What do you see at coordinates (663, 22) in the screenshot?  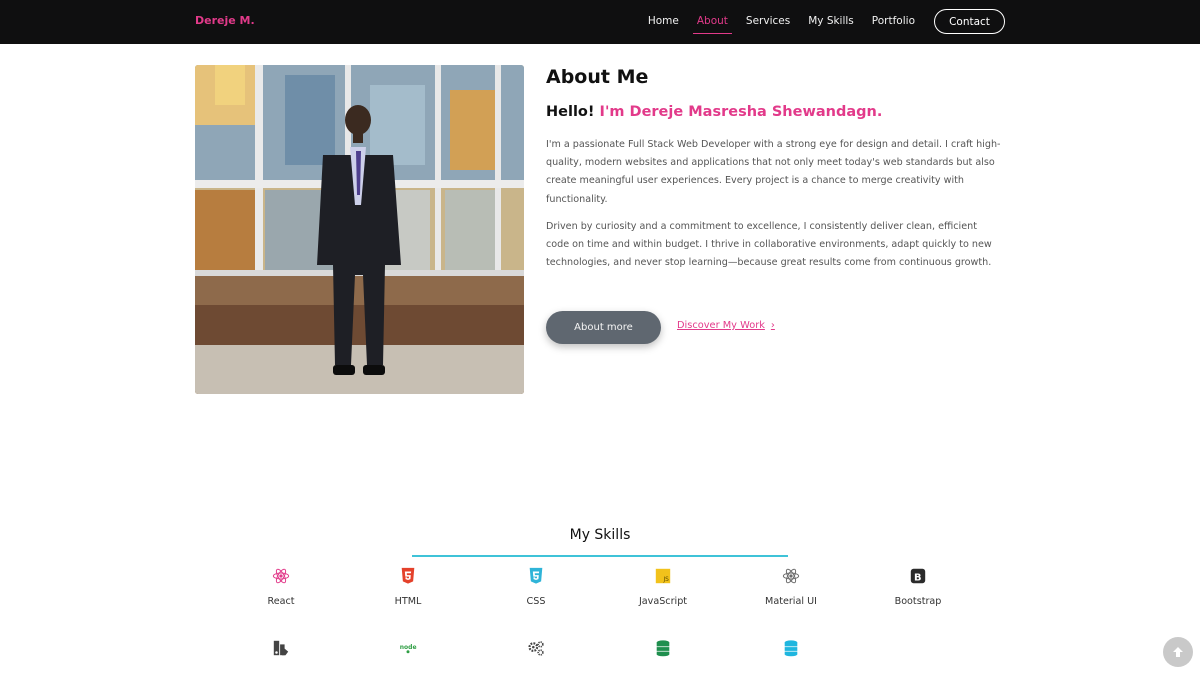 I see `nav-link-home: Home` at bounding box center [663, 22].